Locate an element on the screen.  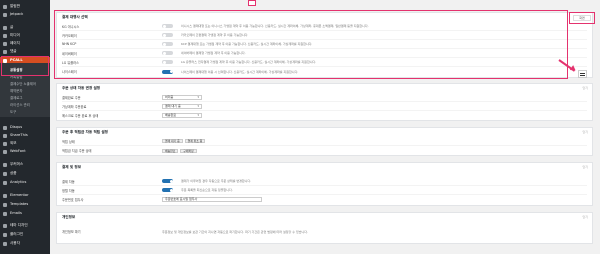
sidebar-item-analytics: Analytics is located at coordinates (25, 182).